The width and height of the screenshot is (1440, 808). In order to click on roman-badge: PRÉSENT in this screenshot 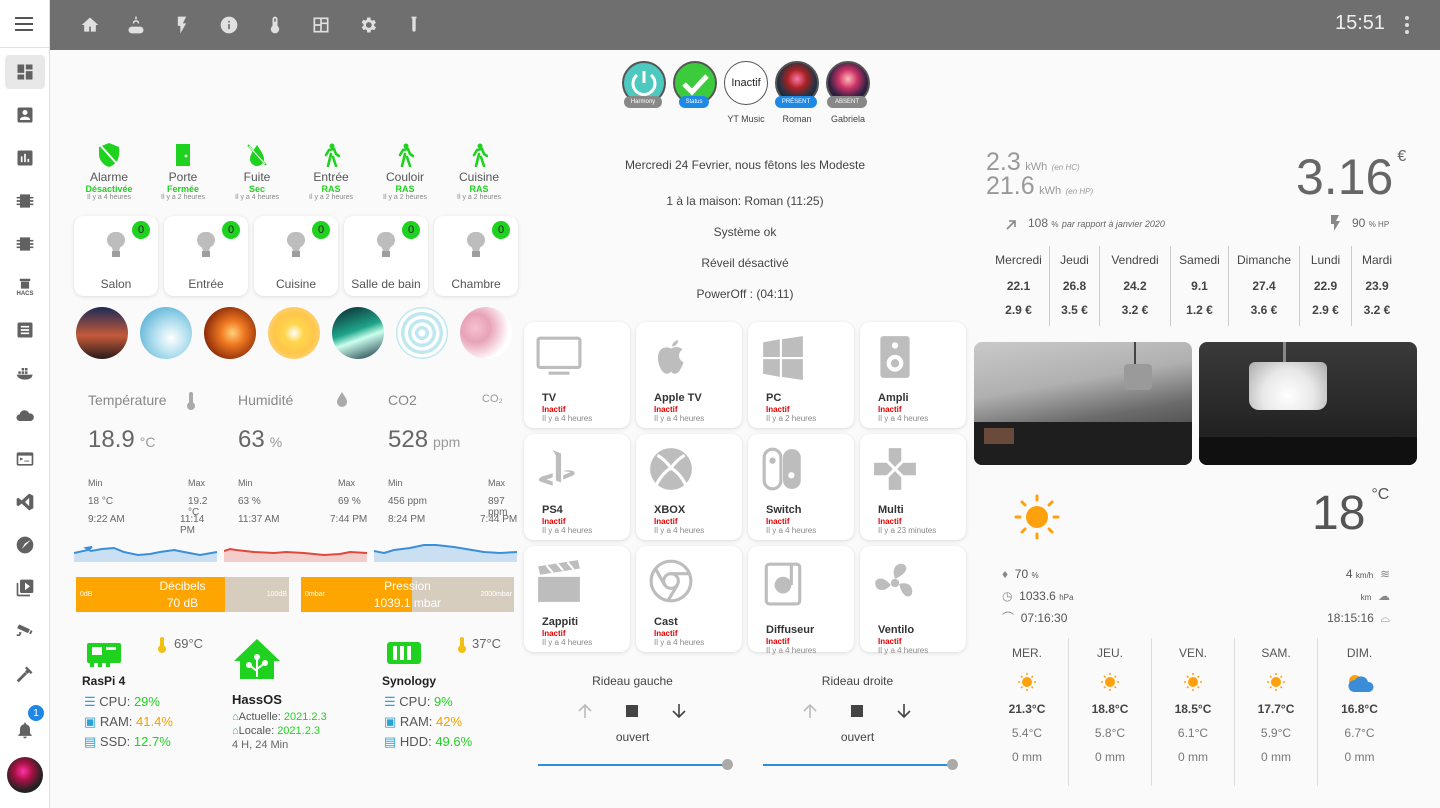, I will do `click(796, 102)`.